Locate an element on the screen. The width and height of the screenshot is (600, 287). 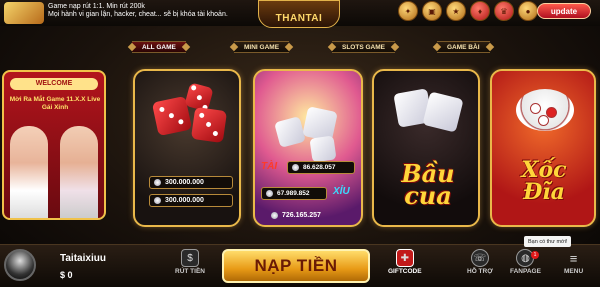
deposit-button: NẠP TIỀN is located at coordinates (296, 266).